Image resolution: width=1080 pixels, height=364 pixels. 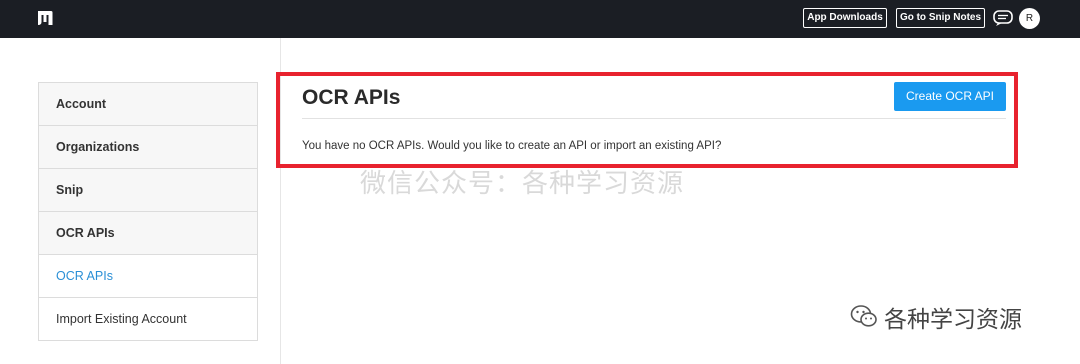 I want to click on sidebar-item-organizations: Organizations, so click(x=148, y=147).